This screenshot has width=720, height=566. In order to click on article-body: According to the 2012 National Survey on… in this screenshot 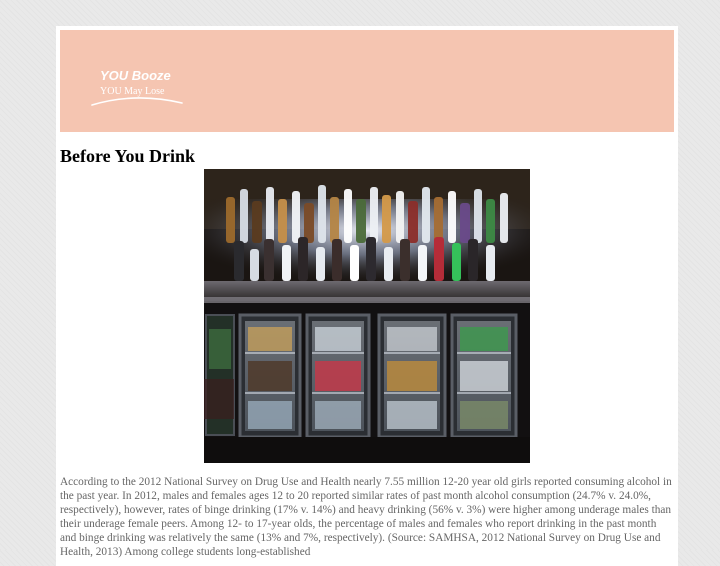, I will do `click(366, 517)`.